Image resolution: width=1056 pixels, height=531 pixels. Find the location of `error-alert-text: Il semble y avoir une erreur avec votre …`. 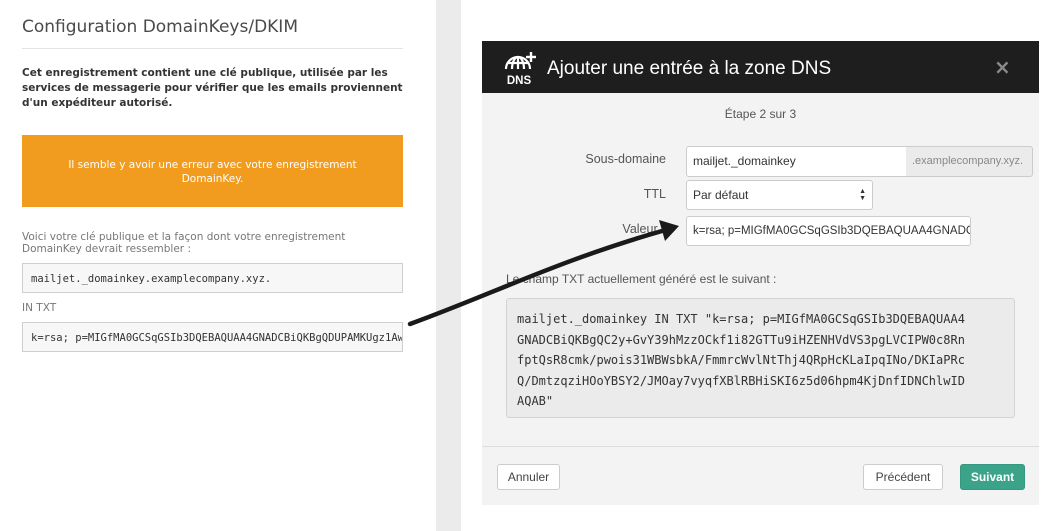

error-alert-text: Il semble y avoir une erreur avec votre … is located at coordinates (212, 172).